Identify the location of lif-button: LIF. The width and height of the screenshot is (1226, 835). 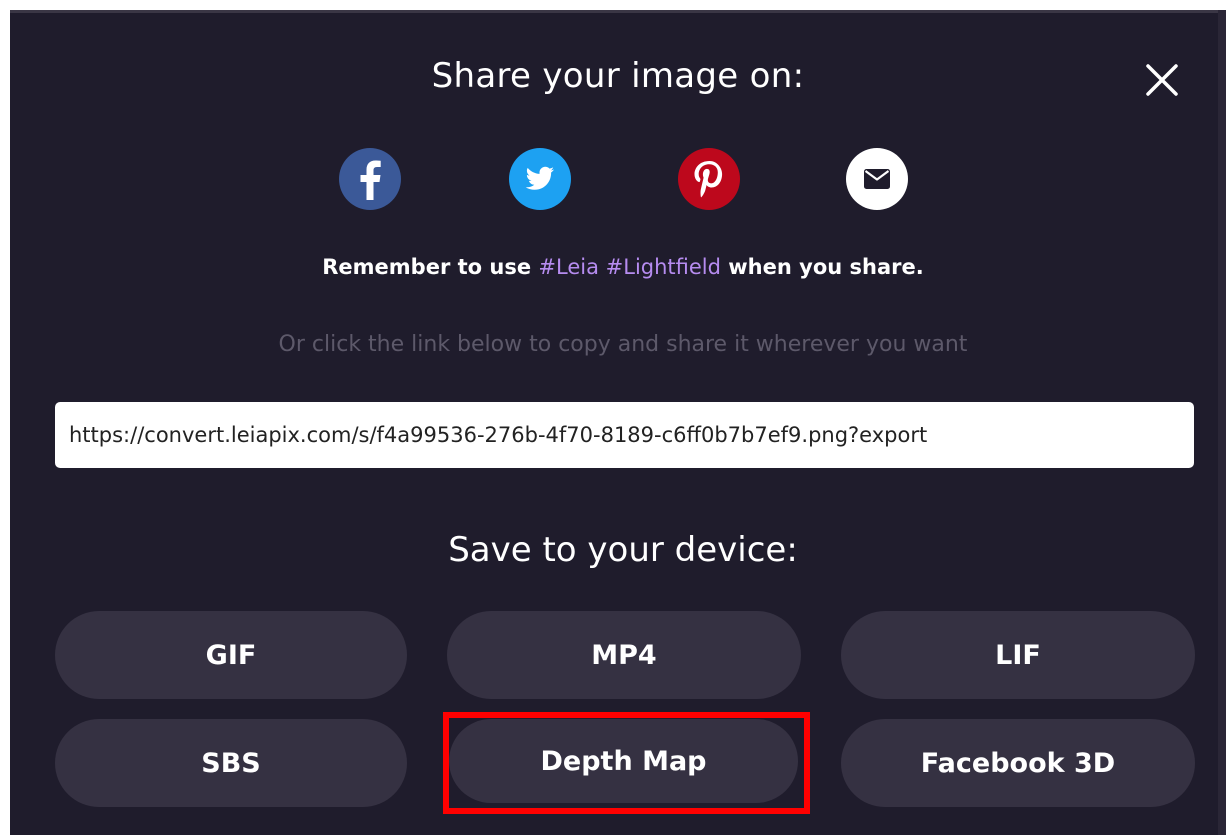
(1018, 655).